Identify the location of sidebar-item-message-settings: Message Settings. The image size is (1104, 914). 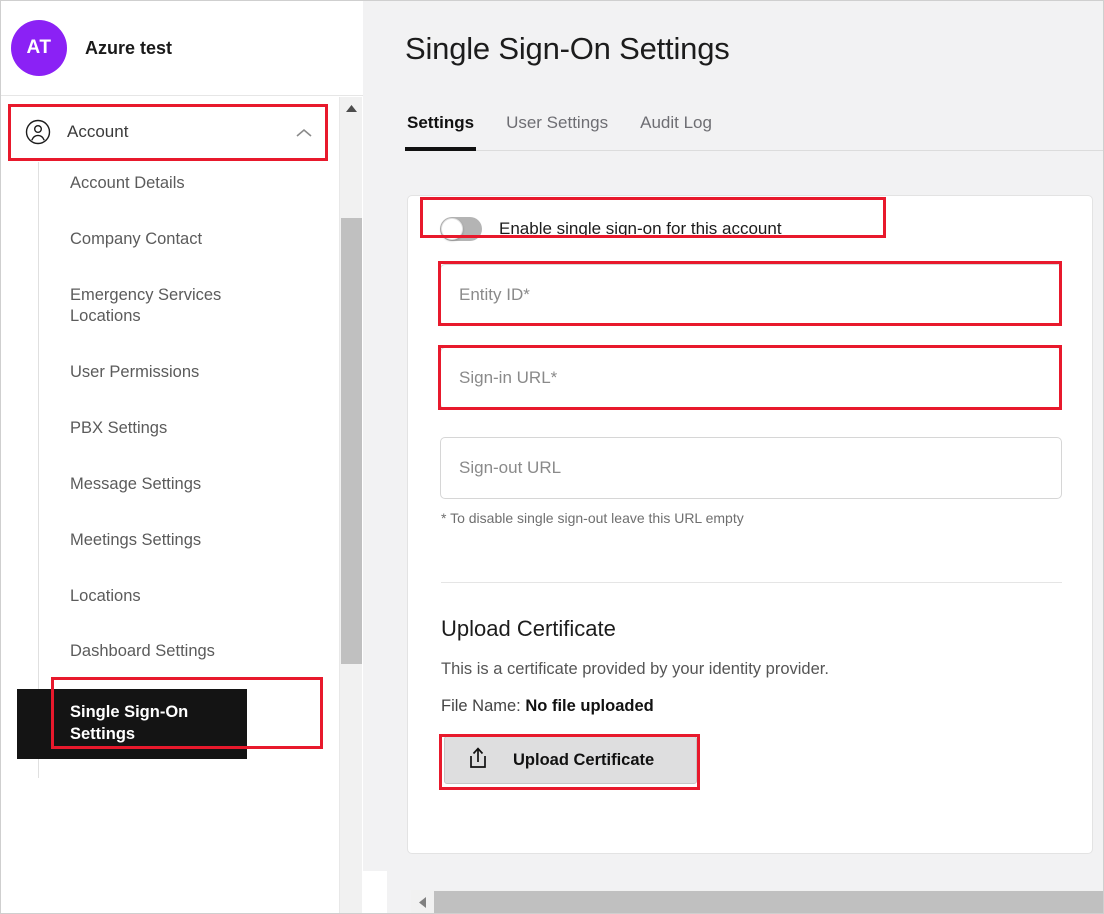
(183, 484).